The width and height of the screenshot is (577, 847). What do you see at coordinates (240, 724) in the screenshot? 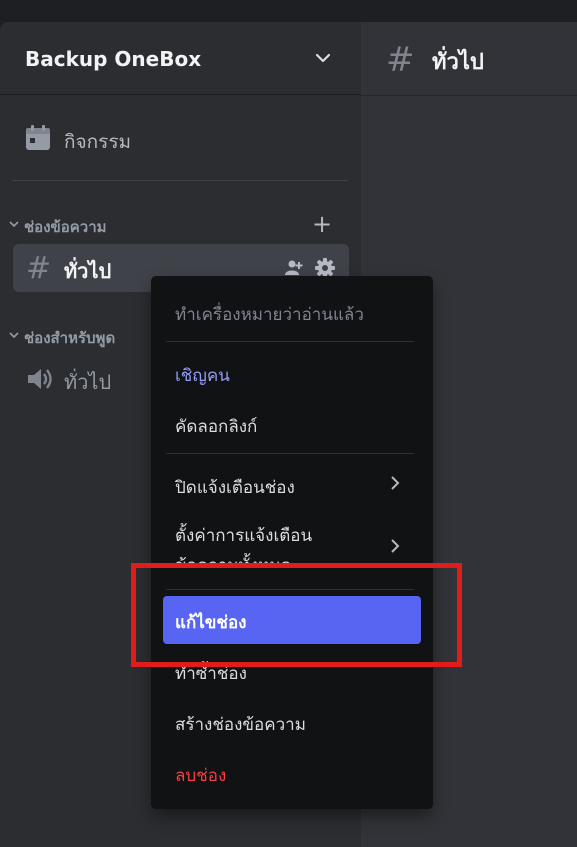
I see `menu-item-create-text-channel: สร้างช่องข้อความ` at bounding box center [240, 724].